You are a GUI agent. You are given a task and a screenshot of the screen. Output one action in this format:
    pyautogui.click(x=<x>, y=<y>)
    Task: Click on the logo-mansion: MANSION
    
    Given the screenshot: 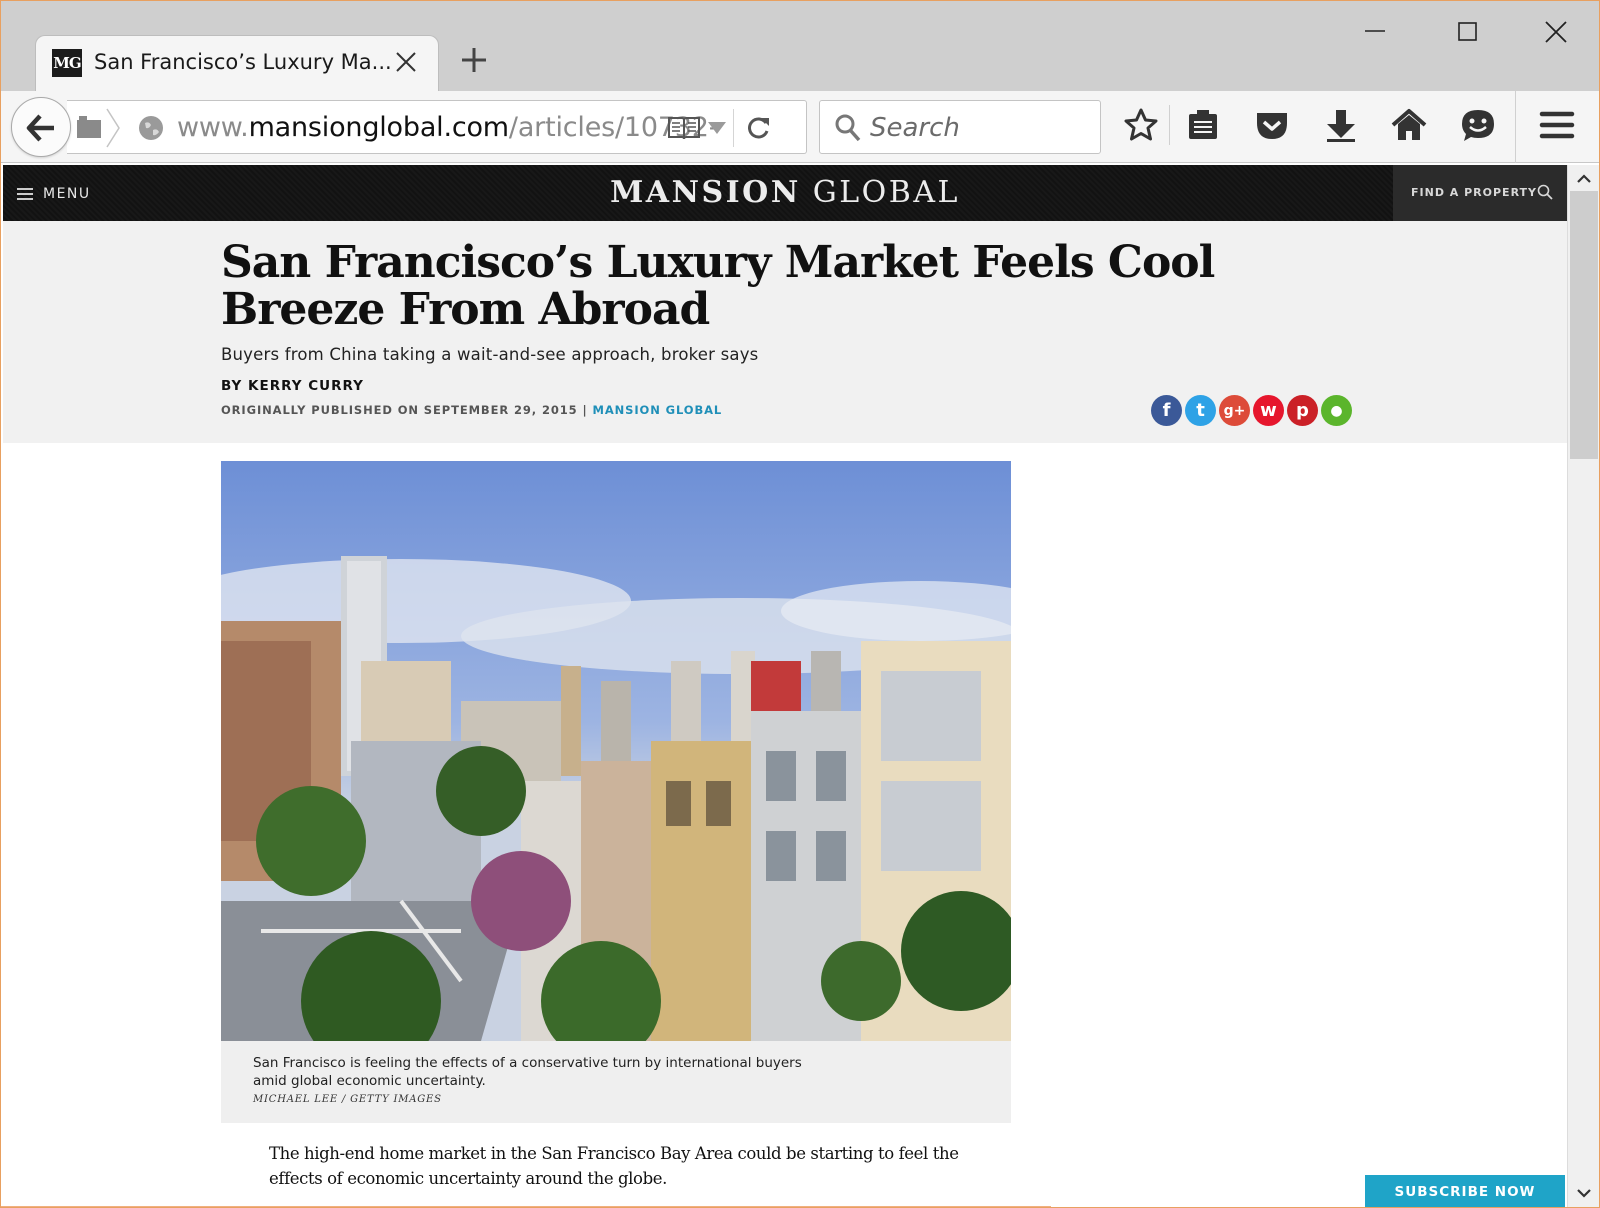 What is the action you would take?
    pyautogui.click(x=705, y=192)
    